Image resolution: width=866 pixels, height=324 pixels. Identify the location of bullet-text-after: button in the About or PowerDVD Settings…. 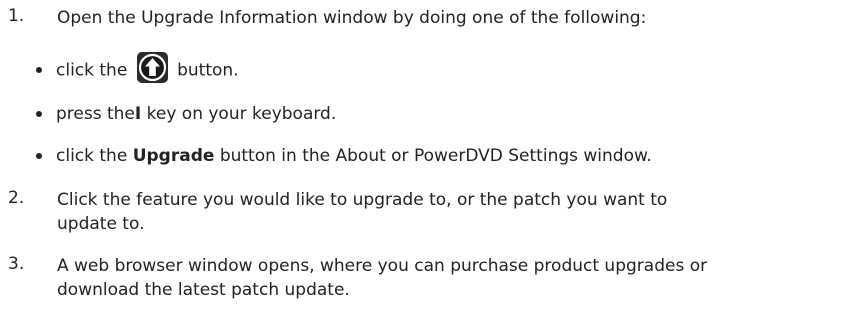
(435, 156).